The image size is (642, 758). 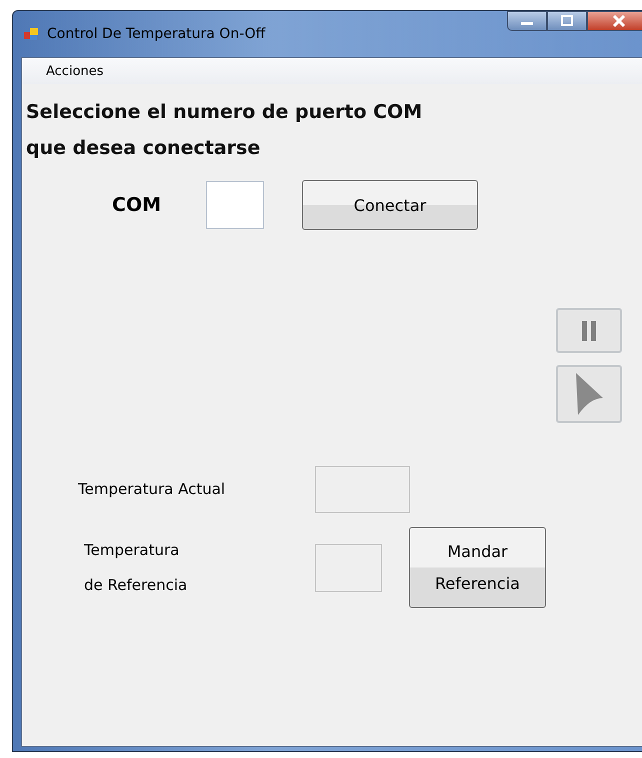 I want to click on send-reference-button: Mandar Referencia, so click(x=477, y=567).